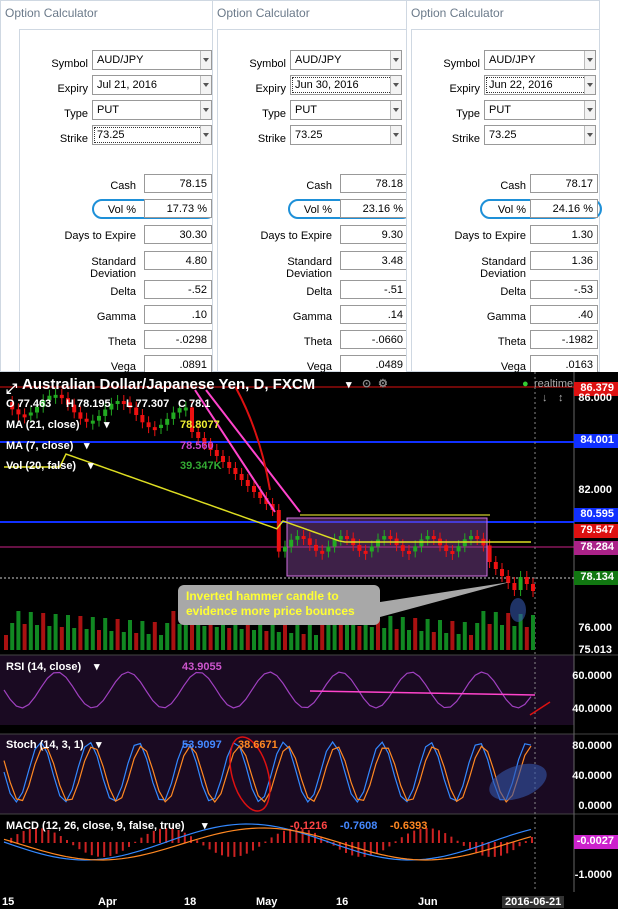 This screenshot has height=909, width=618. What do you see at coordinates (152, 85) in the screenshot?
I see `expiry-select: Jul 21, 2016` at bounding box center [152, 85].